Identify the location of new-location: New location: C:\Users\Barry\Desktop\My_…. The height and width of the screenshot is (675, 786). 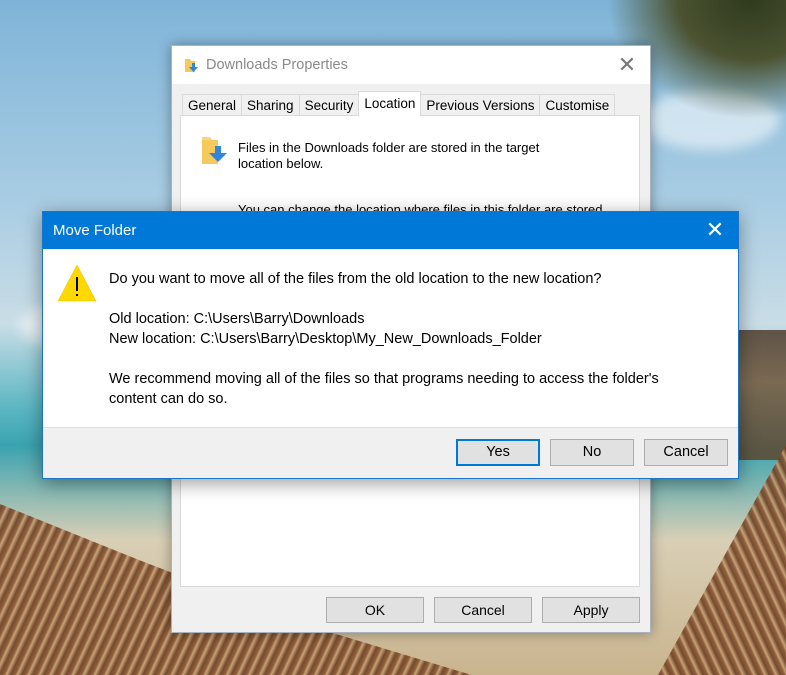
(325, 339).